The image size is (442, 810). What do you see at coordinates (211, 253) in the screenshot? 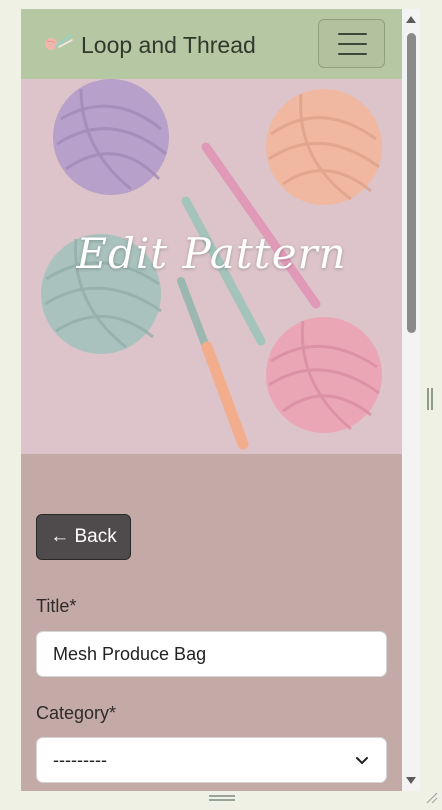
I see `page-title: Edit Pattern` at bounding box center [211, 253].